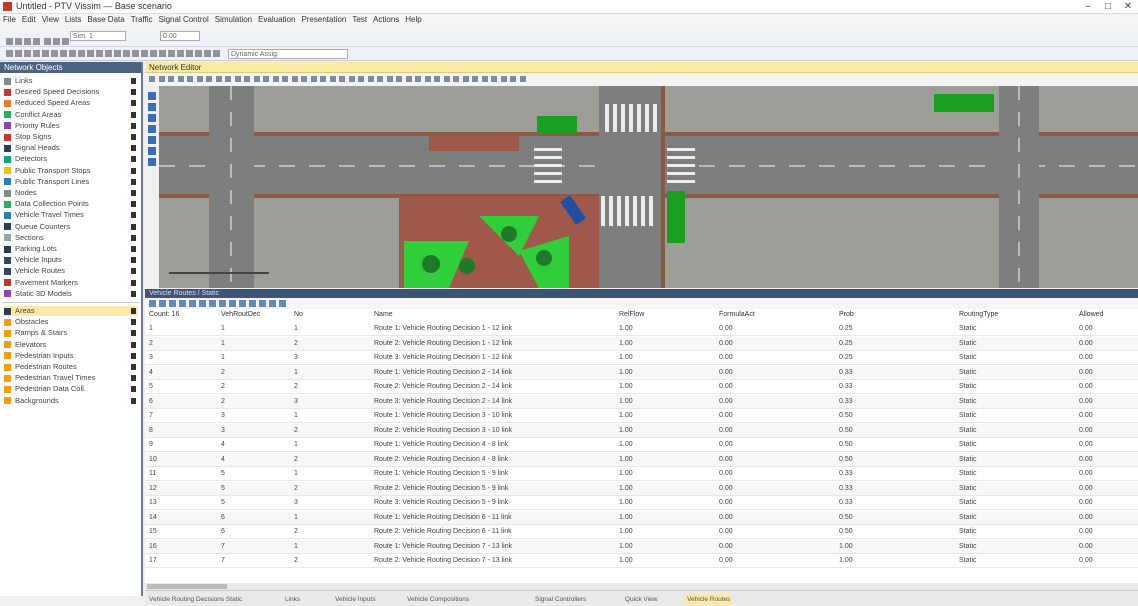 This screenshot has height=606, width=1138. Describe the element at coordinates (631, 314) in the screenshot. I see `column-header: RelFlow` at that location.